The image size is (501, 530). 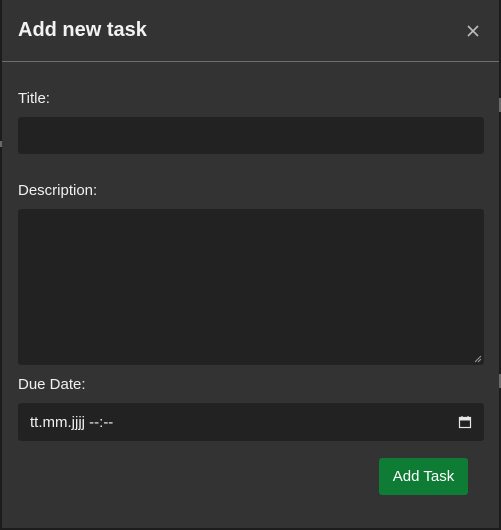 I want to click on resize-grip-icon, so click(x=478, y=359).